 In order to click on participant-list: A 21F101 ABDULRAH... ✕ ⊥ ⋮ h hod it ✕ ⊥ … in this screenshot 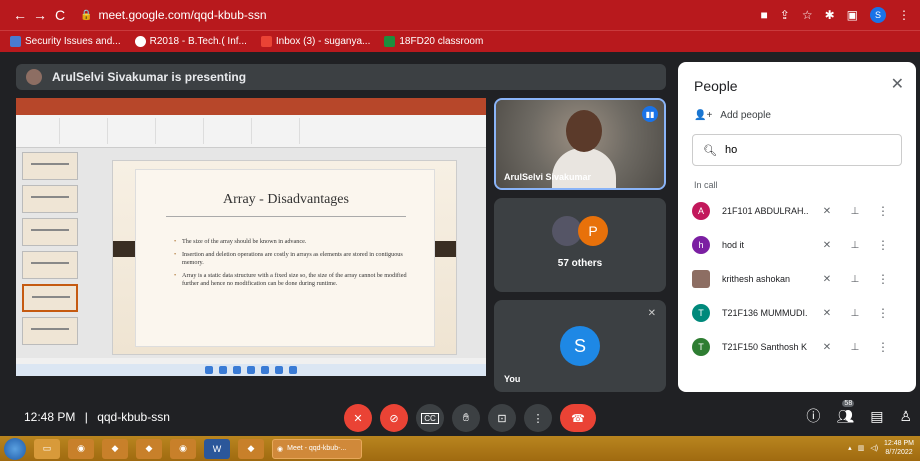, I will do `click(799, 279)`.